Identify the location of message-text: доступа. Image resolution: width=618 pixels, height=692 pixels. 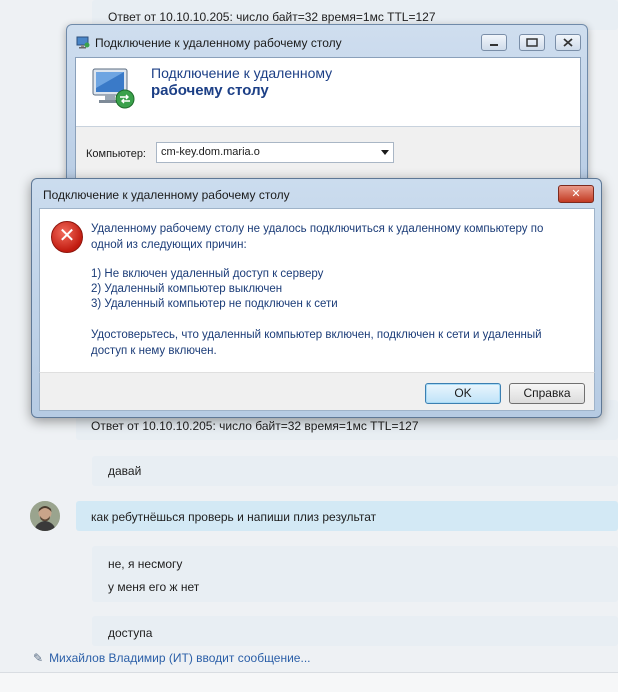
(130, 633).